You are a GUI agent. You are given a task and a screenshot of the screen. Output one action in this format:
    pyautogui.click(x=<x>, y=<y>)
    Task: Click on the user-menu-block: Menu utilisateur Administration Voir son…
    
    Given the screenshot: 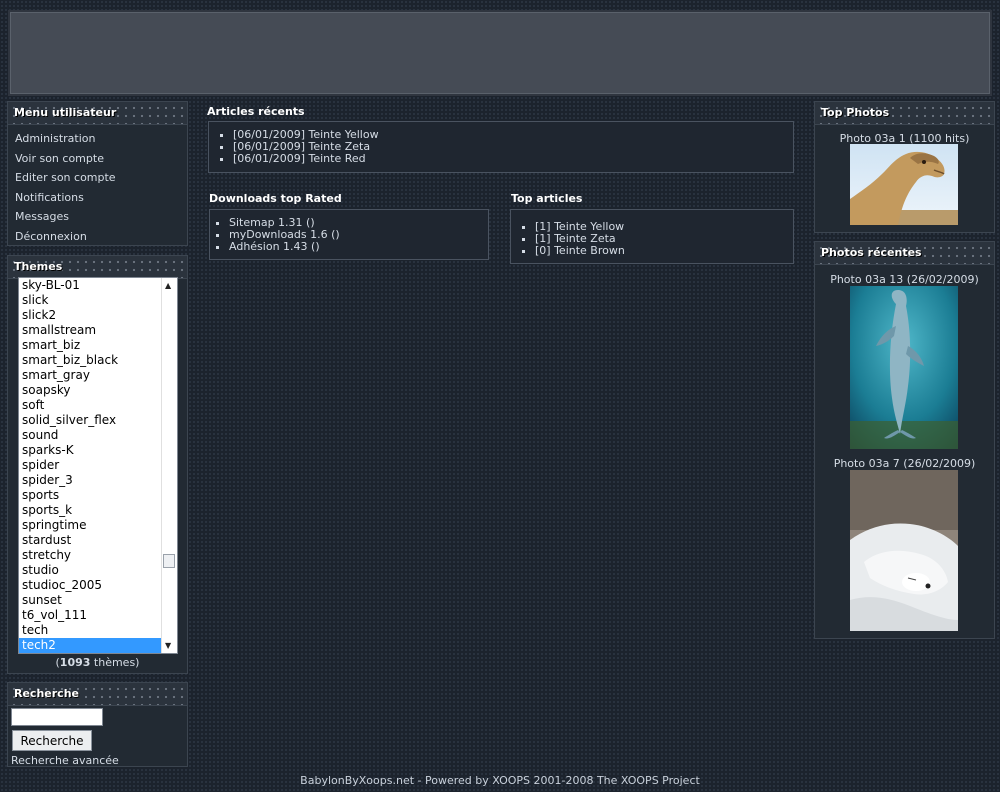 What is the action you would take?
    pyautogui.click(x=97, y=173)
    